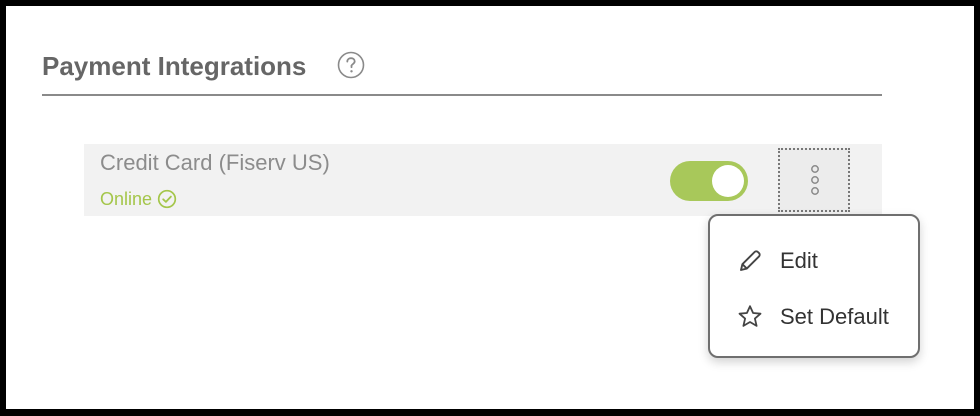 The width and height of the screenshot is (980, 416). What do you see at coordinates (750, 261) in the screenshot?
I see `pencil-icon` at bounding box center [750, 261].